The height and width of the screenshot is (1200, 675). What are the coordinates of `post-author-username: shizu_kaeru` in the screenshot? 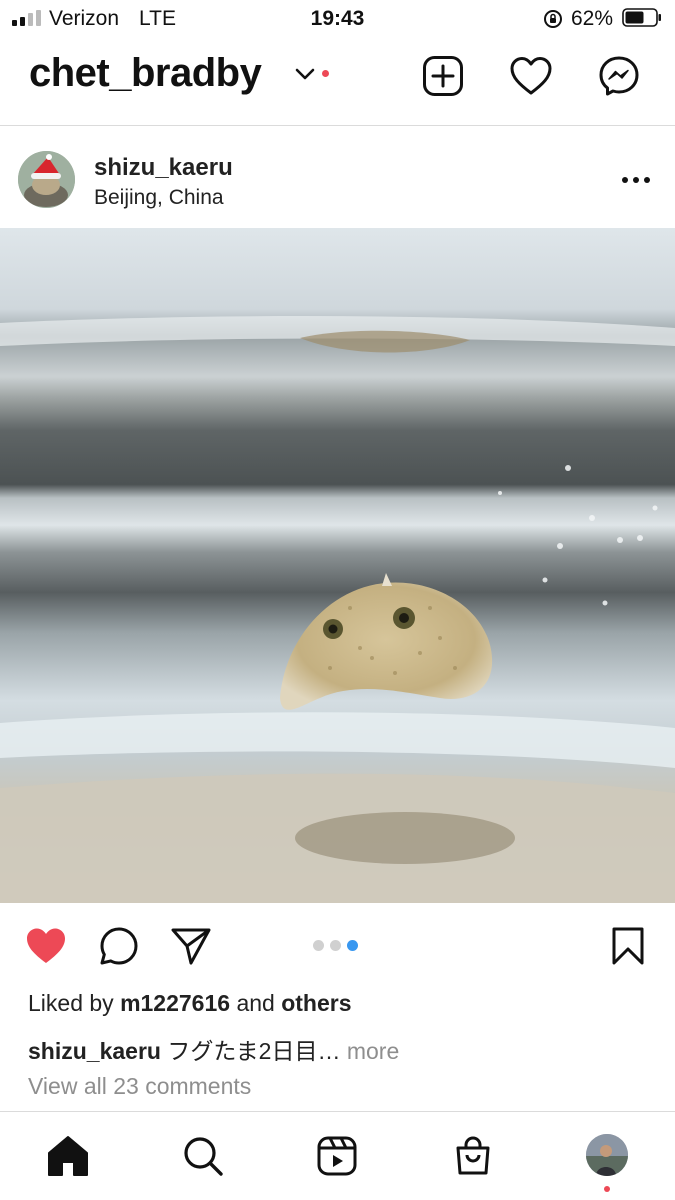 It's located at (163, 168).